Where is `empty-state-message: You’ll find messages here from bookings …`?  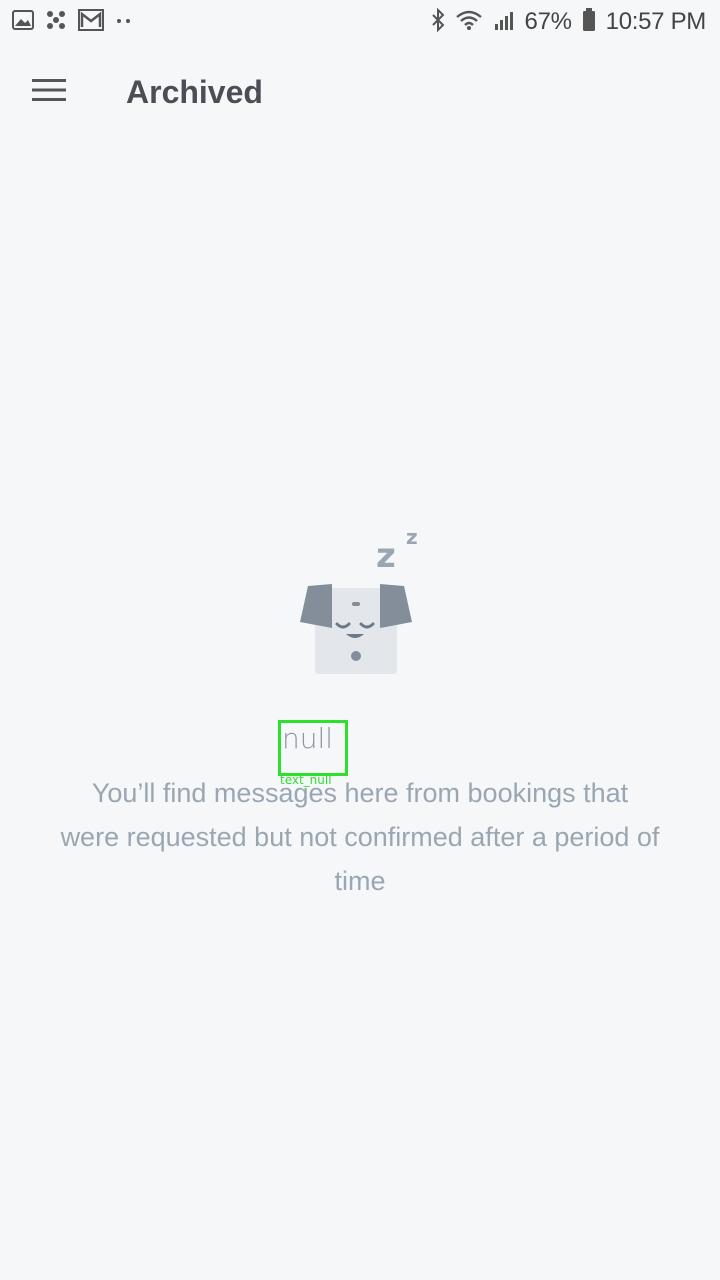
empty-state-message: You’ll find messages here from bookings … is located at coordinates (360, 837).